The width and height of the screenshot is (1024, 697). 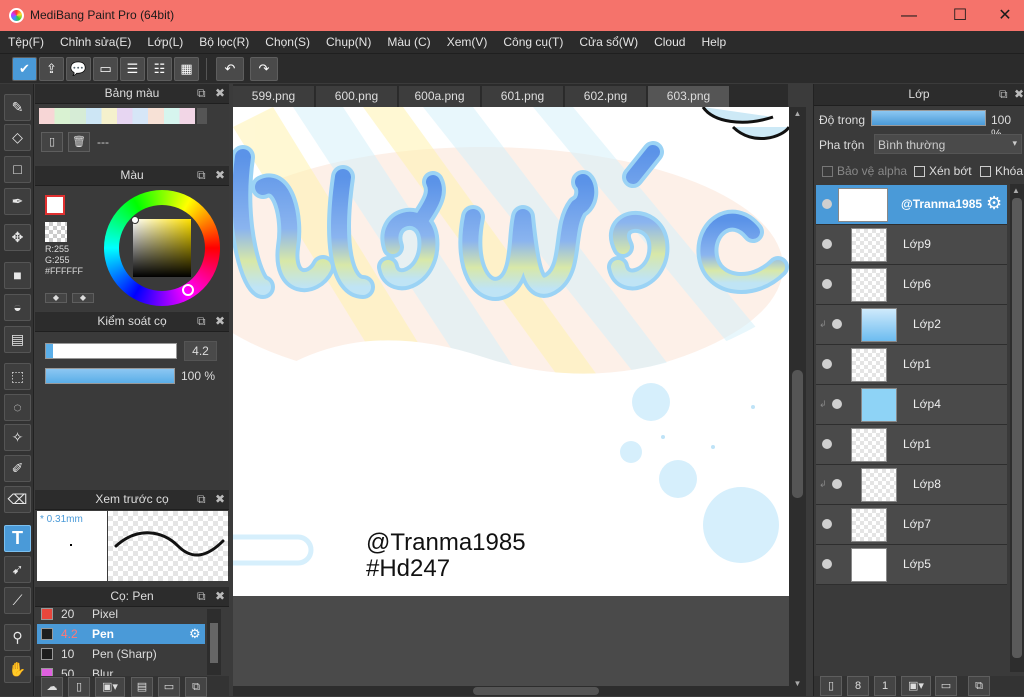 I want to click on text-icon: T, so click(x=17, y=538).